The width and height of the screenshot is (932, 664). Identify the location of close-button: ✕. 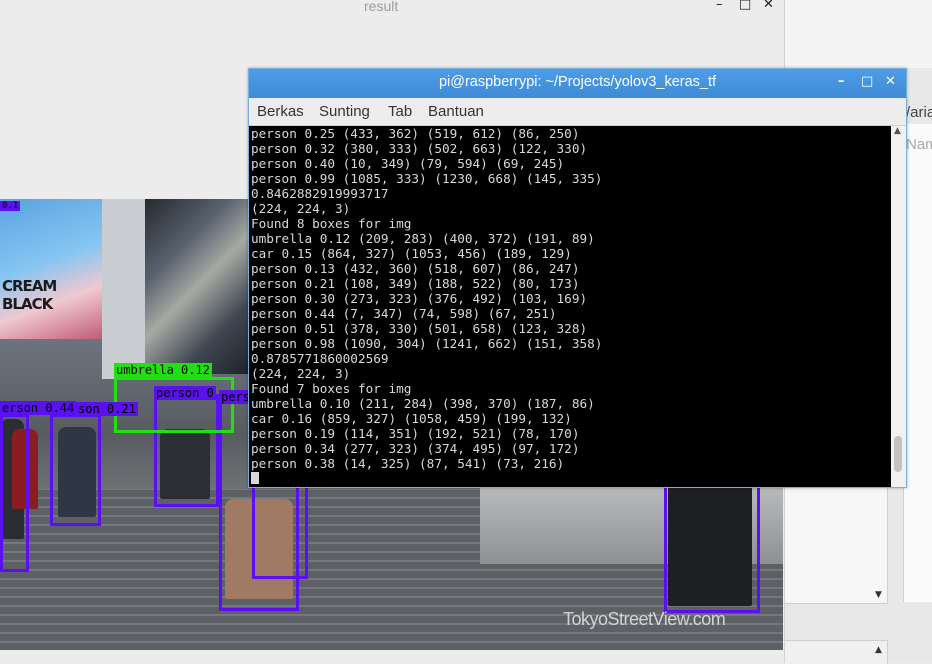
(768, 6).